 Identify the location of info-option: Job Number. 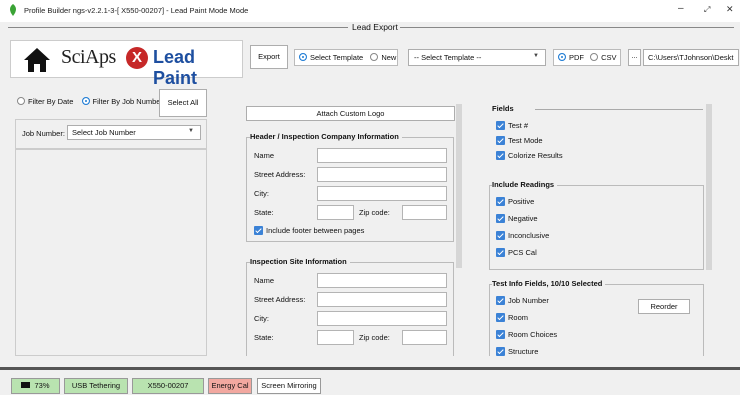
(522, 300).